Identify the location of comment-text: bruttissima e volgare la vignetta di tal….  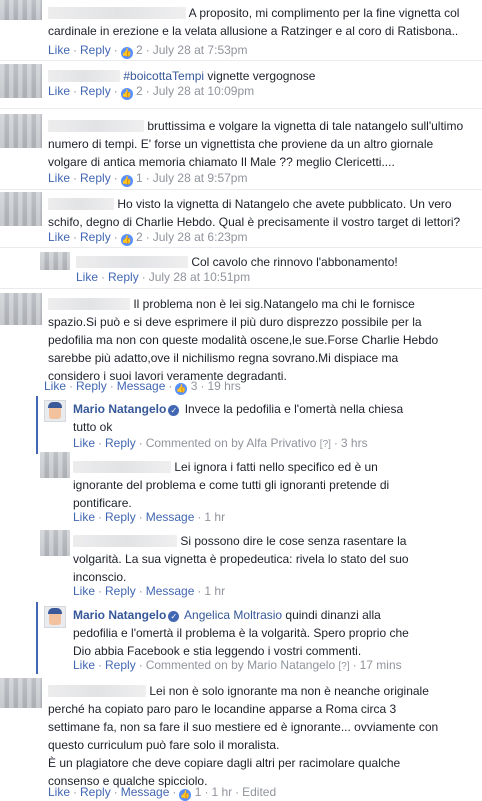
(256, 144).